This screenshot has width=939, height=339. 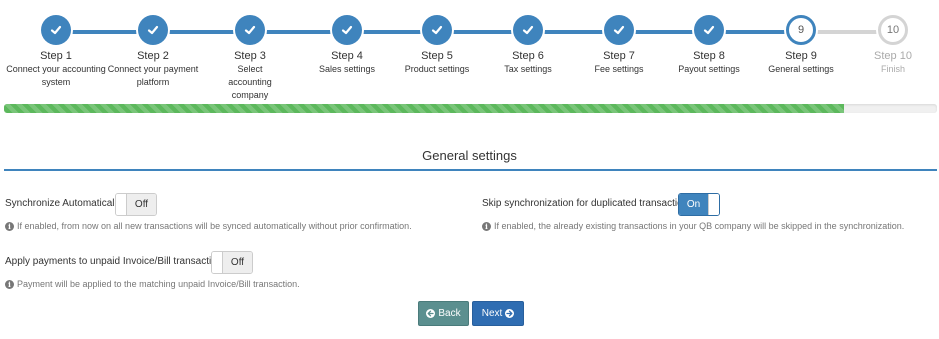 I want to click on step-description: Finish, so click(x=892, y=69).